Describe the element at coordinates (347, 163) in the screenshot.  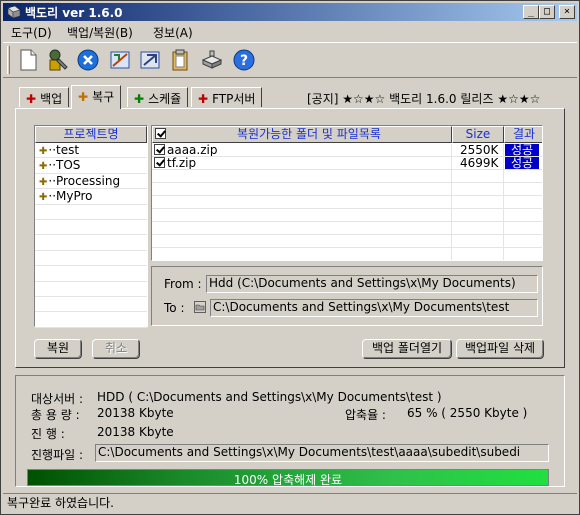
I see `table-row: tf.zip 4699K 성공` at that location.